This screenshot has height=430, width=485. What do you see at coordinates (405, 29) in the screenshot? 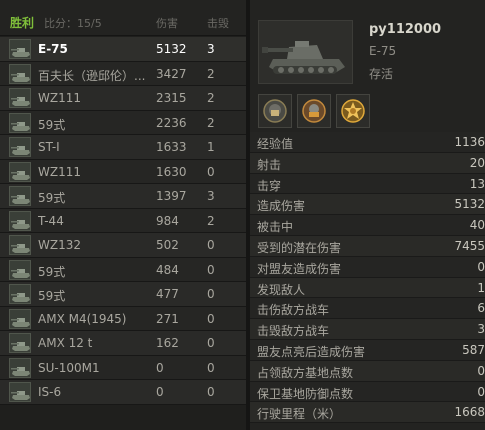
I see `player-name: py112000` at bounding box center [405, 29].